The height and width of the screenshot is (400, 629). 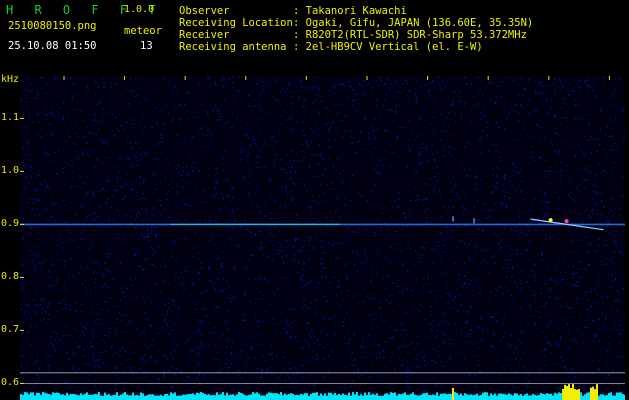 What do you see at coordinates (410, 35) in the screenshot?
I see `field-value-receiver: : R820T2(RTL-SDR) SDR-Sharp 53.372MHz` at bounding box center [410, 35].